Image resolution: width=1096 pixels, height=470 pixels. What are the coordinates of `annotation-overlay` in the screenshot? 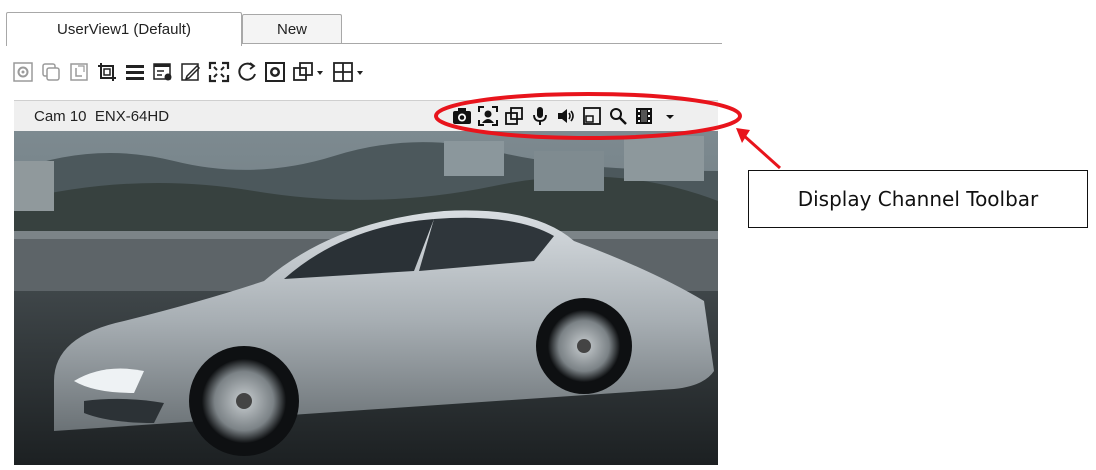 It's located at (608, 131).